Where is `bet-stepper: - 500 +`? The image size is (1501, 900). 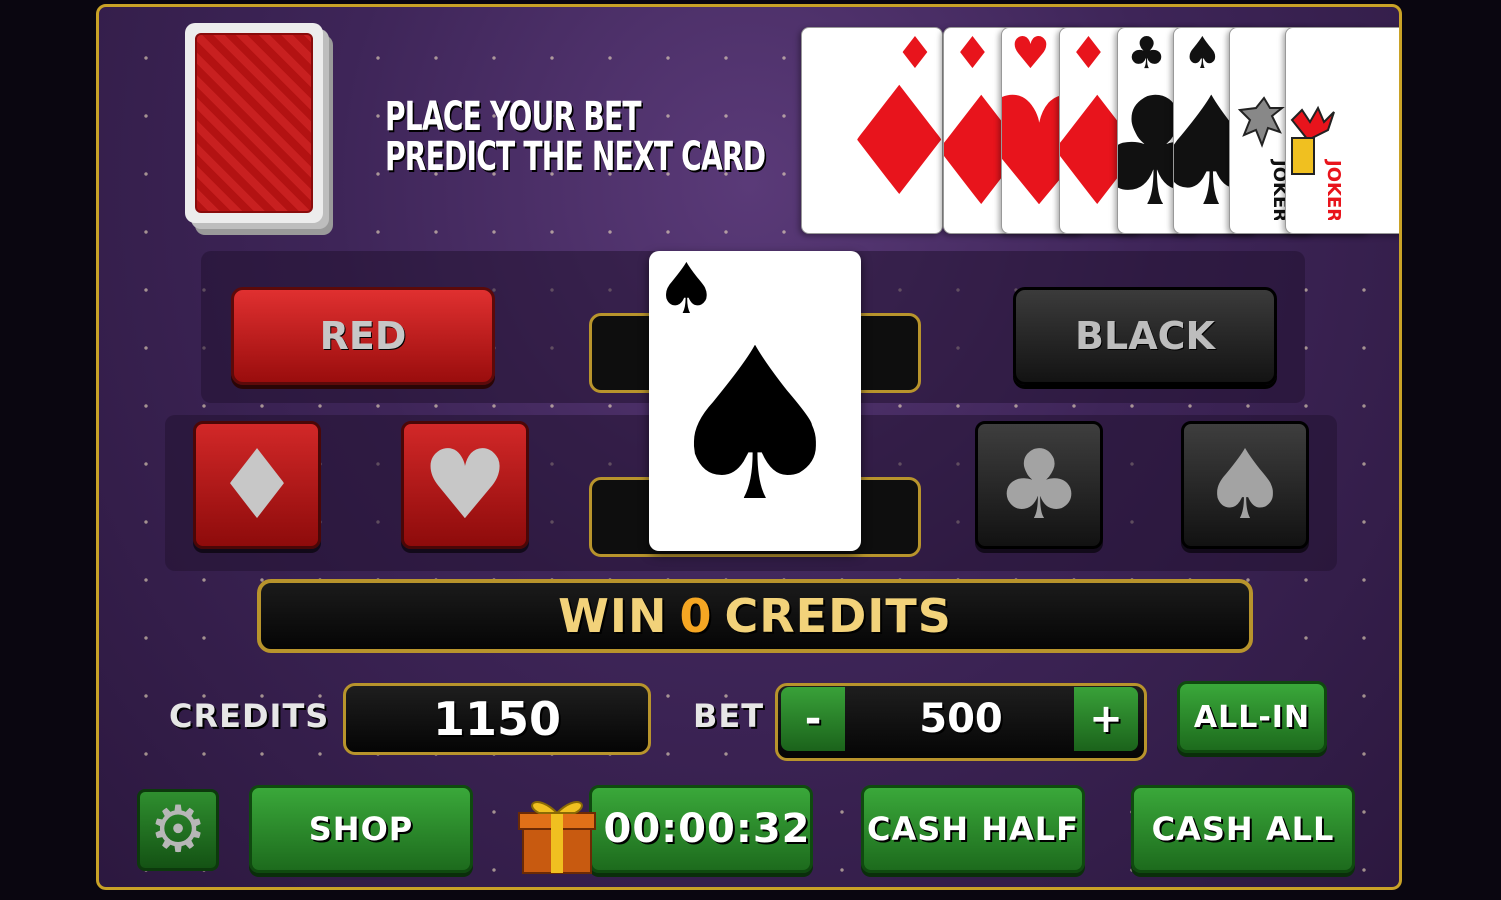 bet-stepper: - 500 + is located at coordinates (961, 722).